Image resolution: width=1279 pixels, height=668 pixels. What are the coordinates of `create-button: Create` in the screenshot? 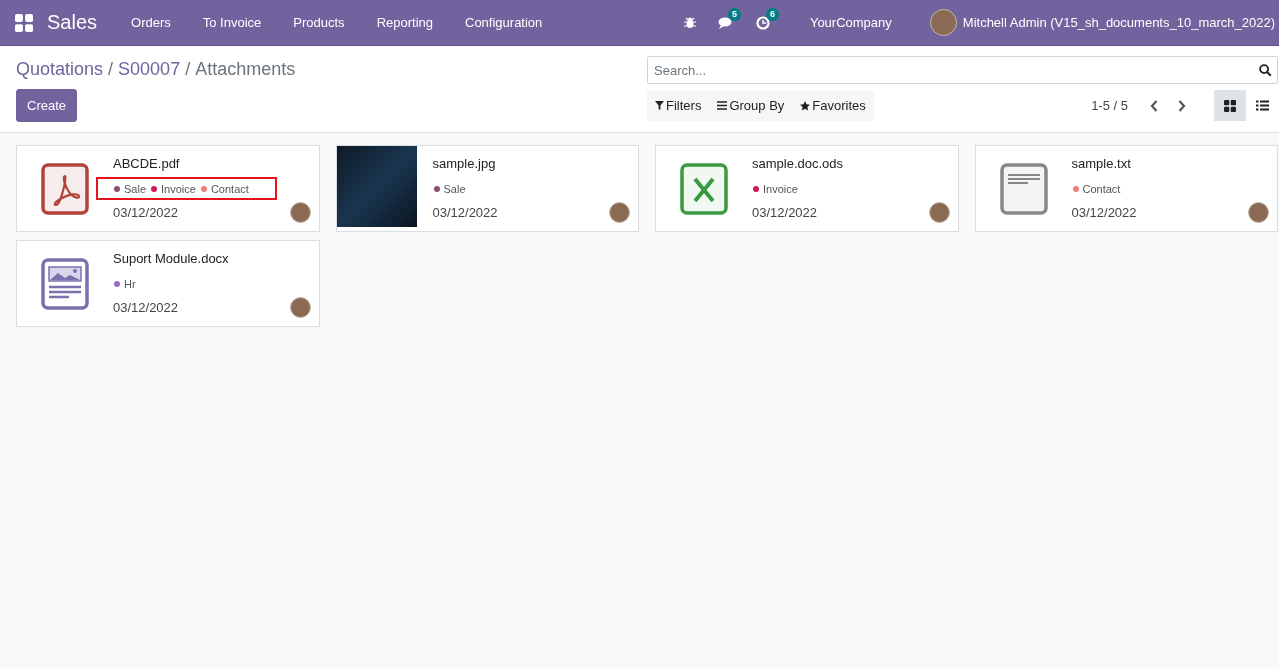 It's located at (47, 105).